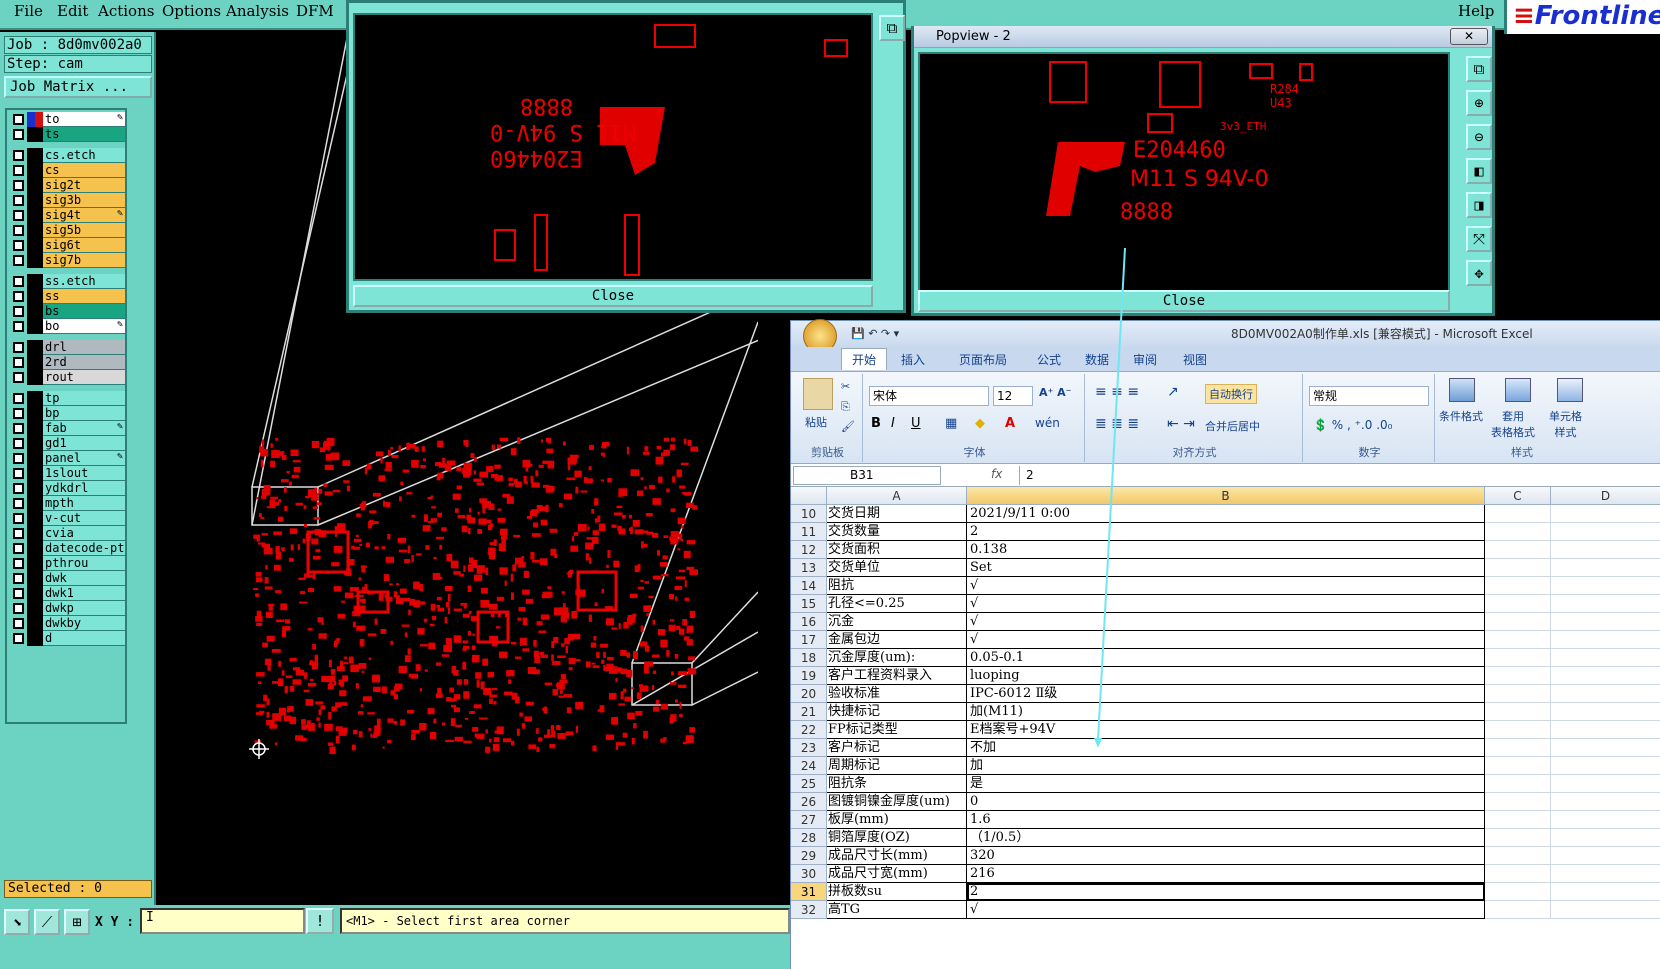 Image resolution: width=1660 pixels, height=969 pixels. I want to click on layer-name: datecode-pt, so click(84, 548).